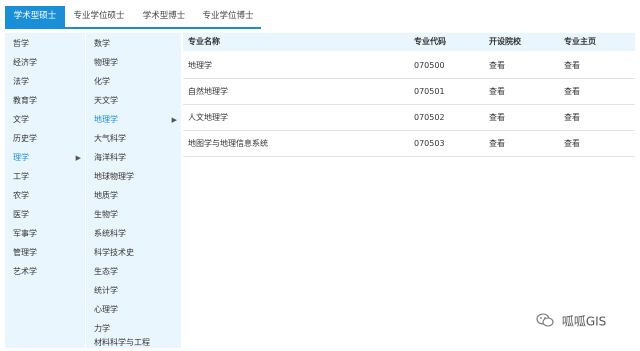 This screenshot has height=351, width=640. I want to click on subject-item-geography: 地理学 ▶, so click(133, 120).